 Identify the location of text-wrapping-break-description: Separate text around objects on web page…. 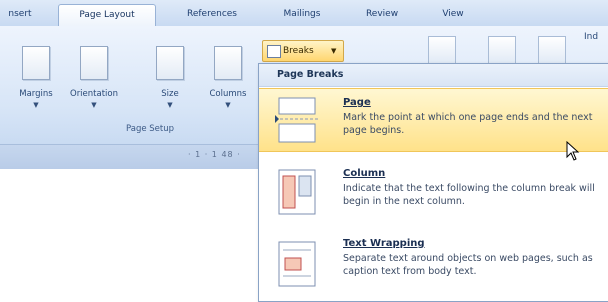
(468, 265).